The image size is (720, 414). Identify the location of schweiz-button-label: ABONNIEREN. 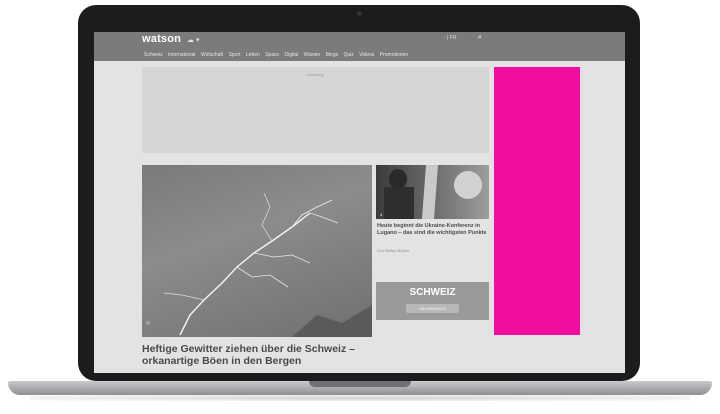
(432, 308).